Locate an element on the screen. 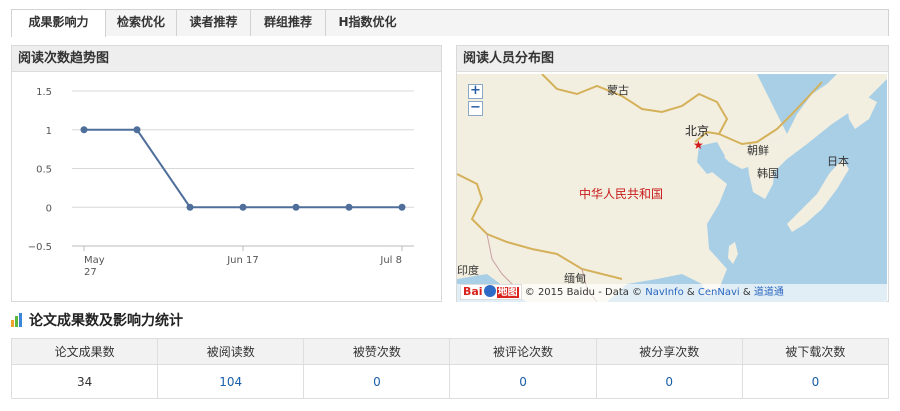 The width and height of the screenshot is (900, 411). tab-label: 群组推荐 is located at coordinates (287, 22).